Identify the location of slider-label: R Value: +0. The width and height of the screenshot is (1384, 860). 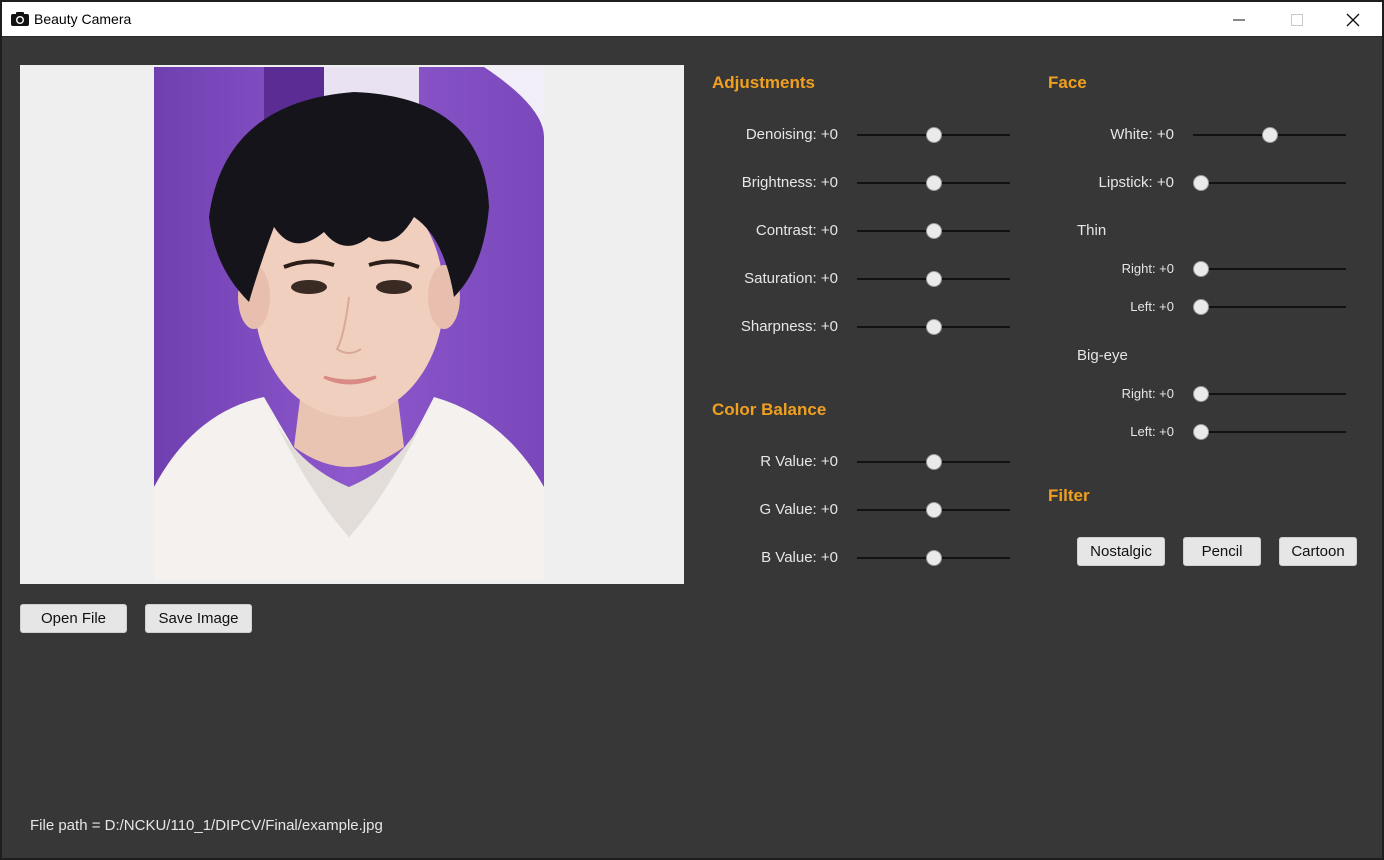
(799, 461).